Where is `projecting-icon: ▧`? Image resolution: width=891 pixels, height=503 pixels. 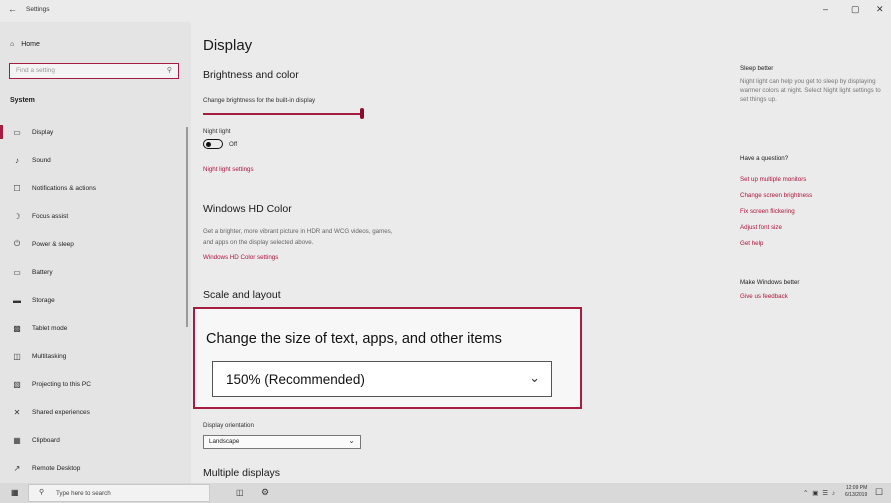
projecting-icon: ▧ is located at coordinates (17, 384).